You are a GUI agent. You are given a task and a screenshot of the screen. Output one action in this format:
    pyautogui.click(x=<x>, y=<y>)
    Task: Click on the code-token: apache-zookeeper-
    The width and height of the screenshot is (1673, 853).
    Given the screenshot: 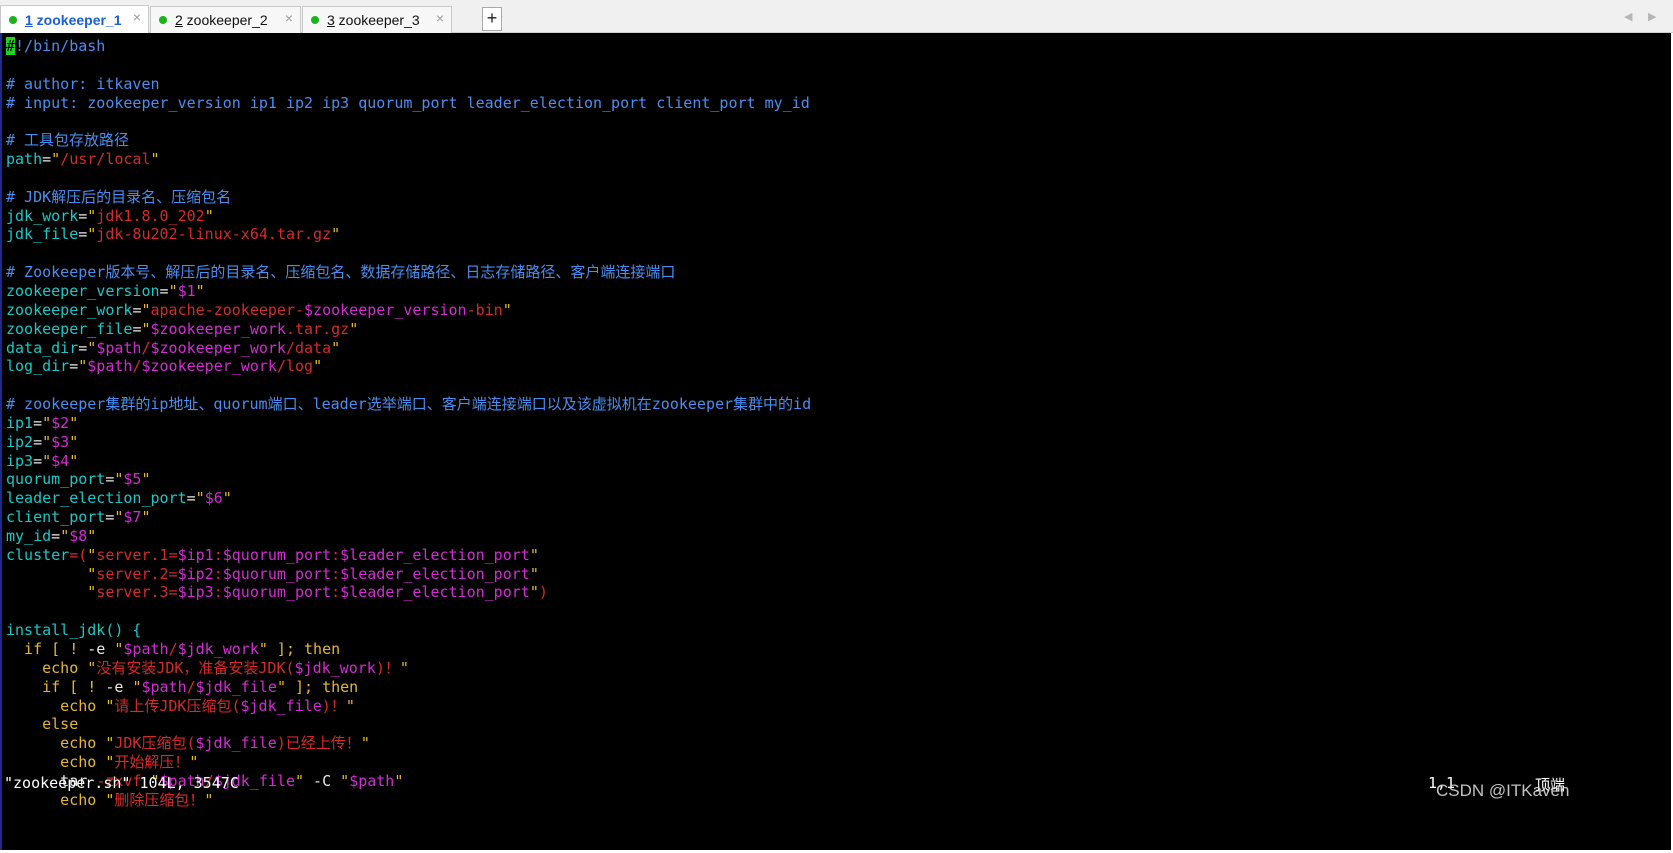 What is the action you would take?
    pyautogui.click(x=227, y=309)
    